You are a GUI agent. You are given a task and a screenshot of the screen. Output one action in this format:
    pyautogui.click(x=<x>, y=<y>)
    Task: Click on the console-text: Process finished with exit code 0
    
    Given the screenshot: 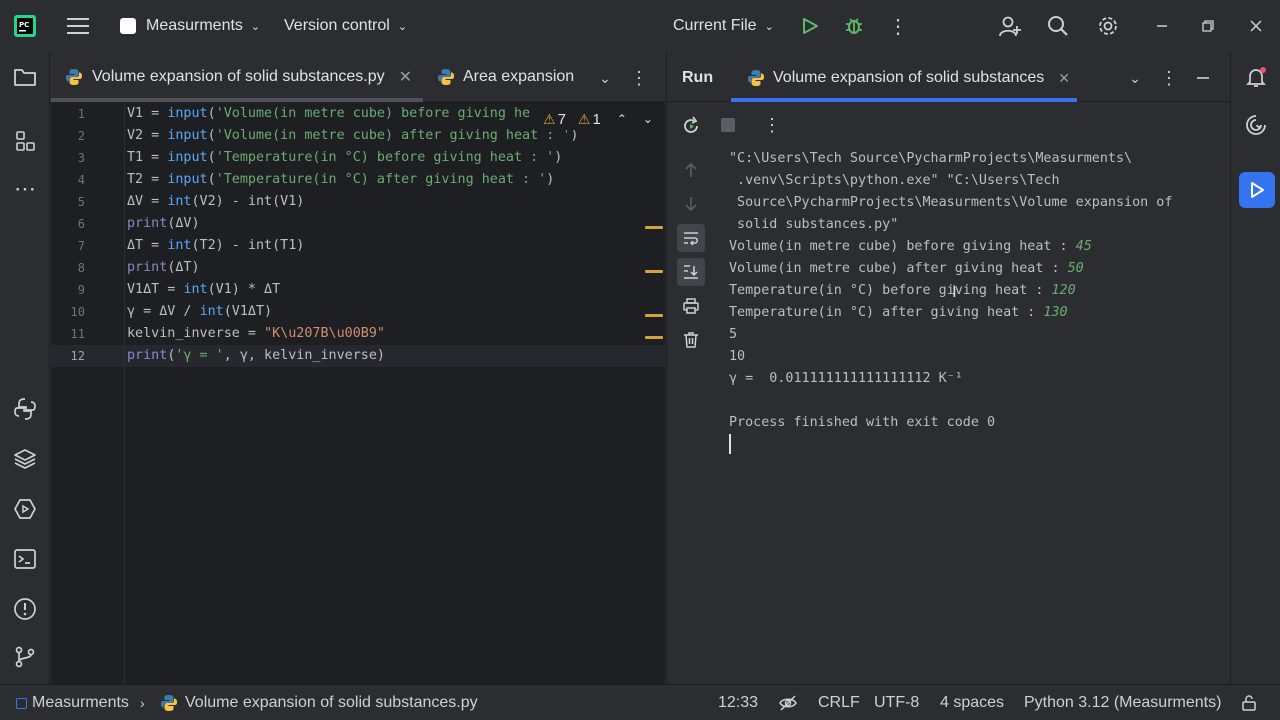 What is the action you would take?
    pyautogui.click(x=862, y=422)
    